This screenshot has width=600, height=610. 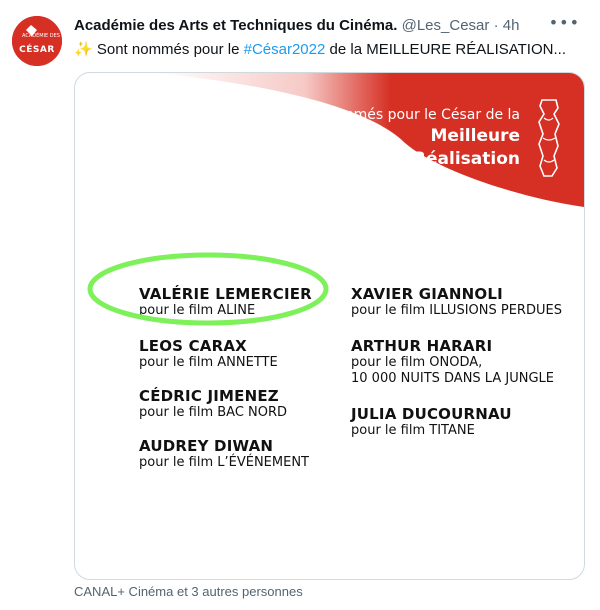 What do you see at coordinates (193, 346) in the screenshot?
I see `nominee-name: LEOS CARAX` at bounding box center [193, 346].